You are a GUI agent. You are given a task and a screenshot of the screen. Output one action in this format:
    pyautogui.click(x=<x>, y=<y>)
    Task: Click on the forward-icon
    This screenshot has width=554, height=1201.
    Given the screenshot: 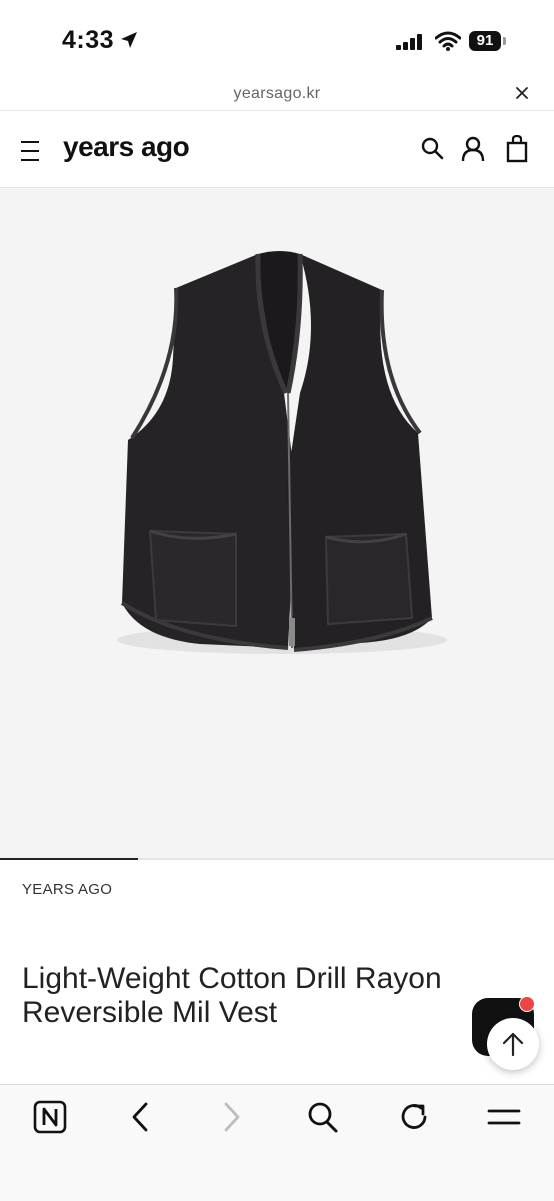 What is the action you would take?
    pyautogui.click(x=232, y=1117)
    